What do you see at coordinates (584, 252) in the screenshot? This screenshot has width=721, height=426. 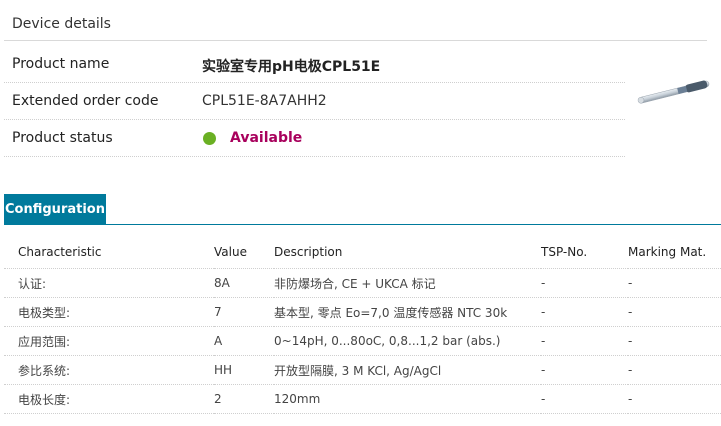 I see `column-header-tsp-no: TSP-No.` at bounding box center [584, 252].